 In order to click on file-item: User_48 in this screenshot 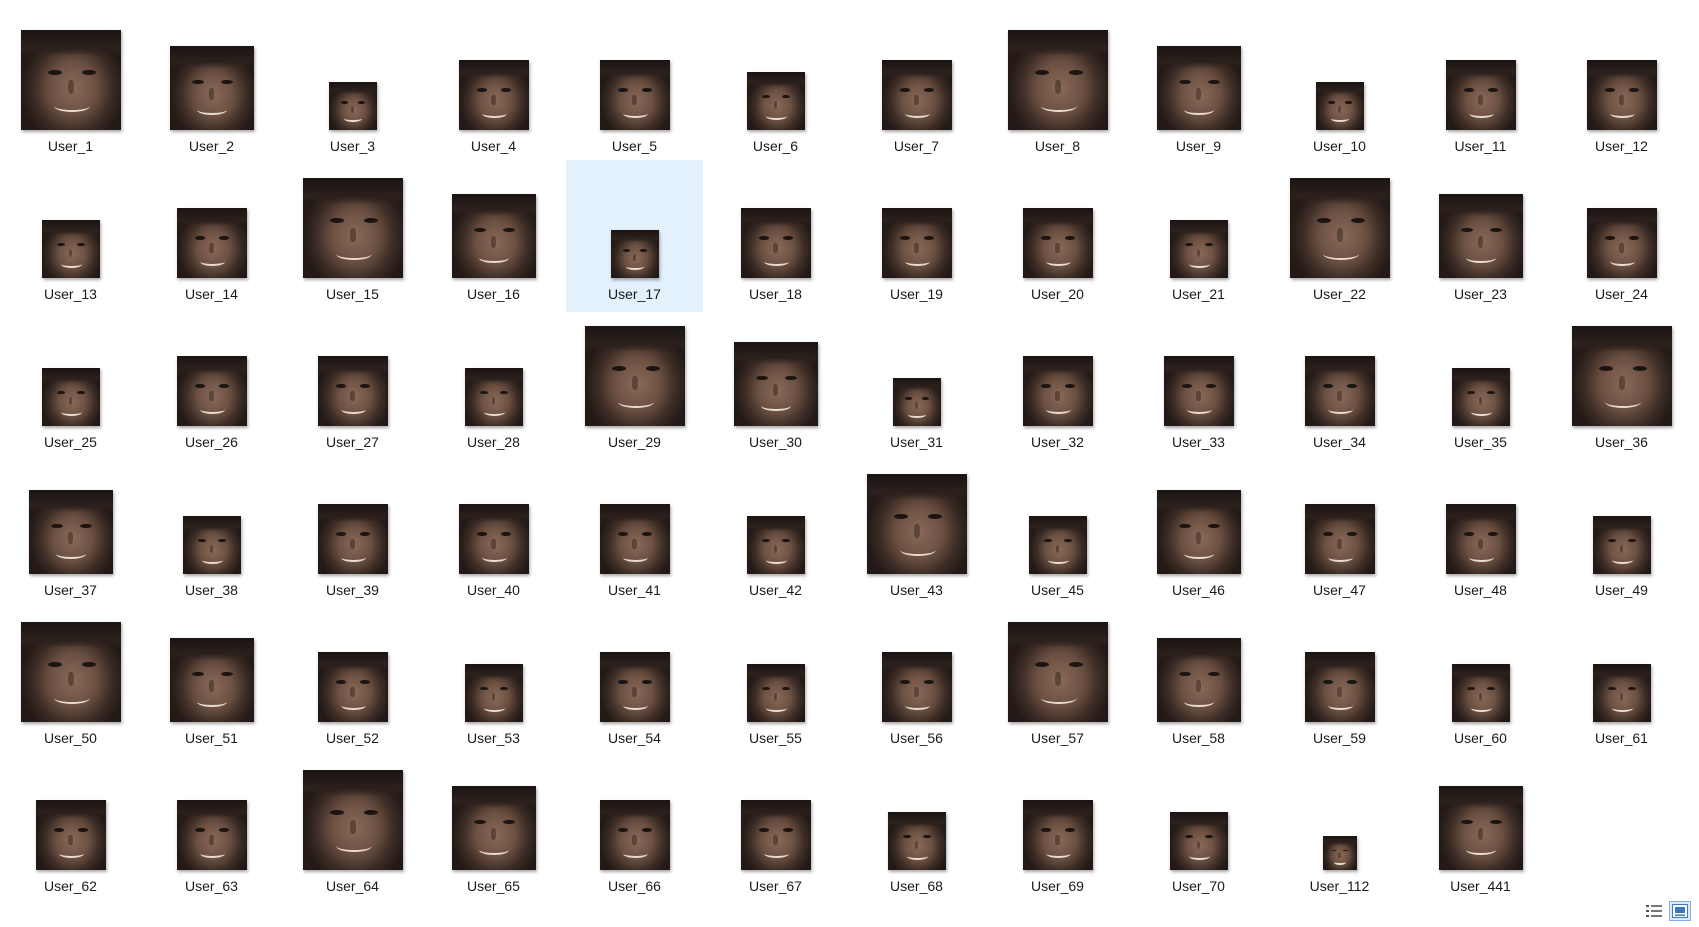, I will do `click(1480, 536)`.